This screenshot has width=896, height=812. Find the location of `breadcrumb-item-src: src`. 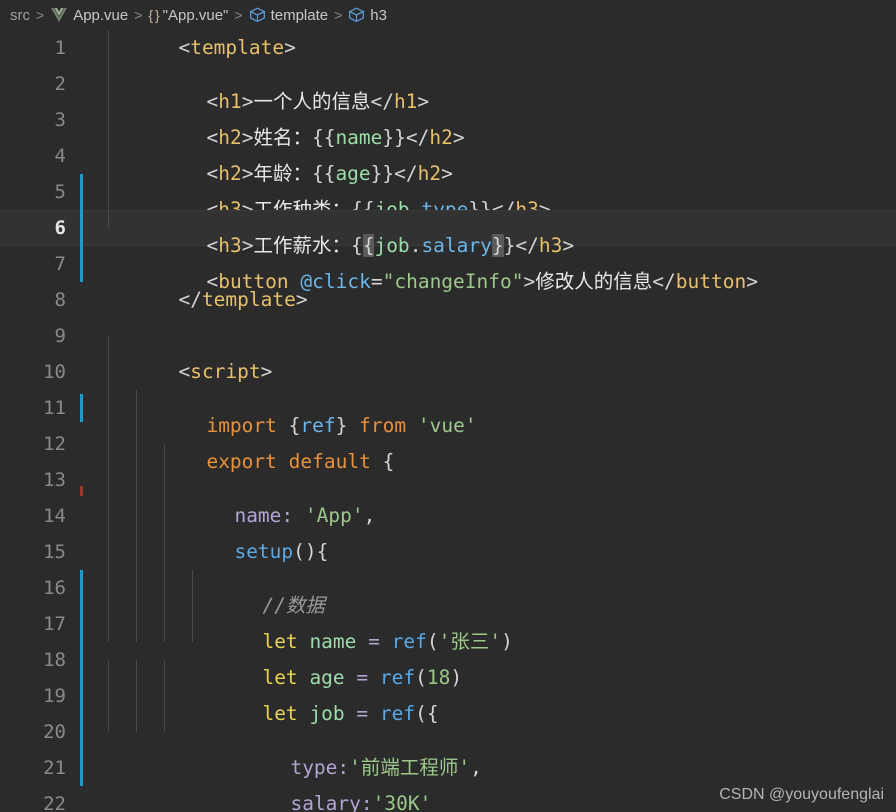

breadcrumb-item-src: src is located at coordinates (20, 15).